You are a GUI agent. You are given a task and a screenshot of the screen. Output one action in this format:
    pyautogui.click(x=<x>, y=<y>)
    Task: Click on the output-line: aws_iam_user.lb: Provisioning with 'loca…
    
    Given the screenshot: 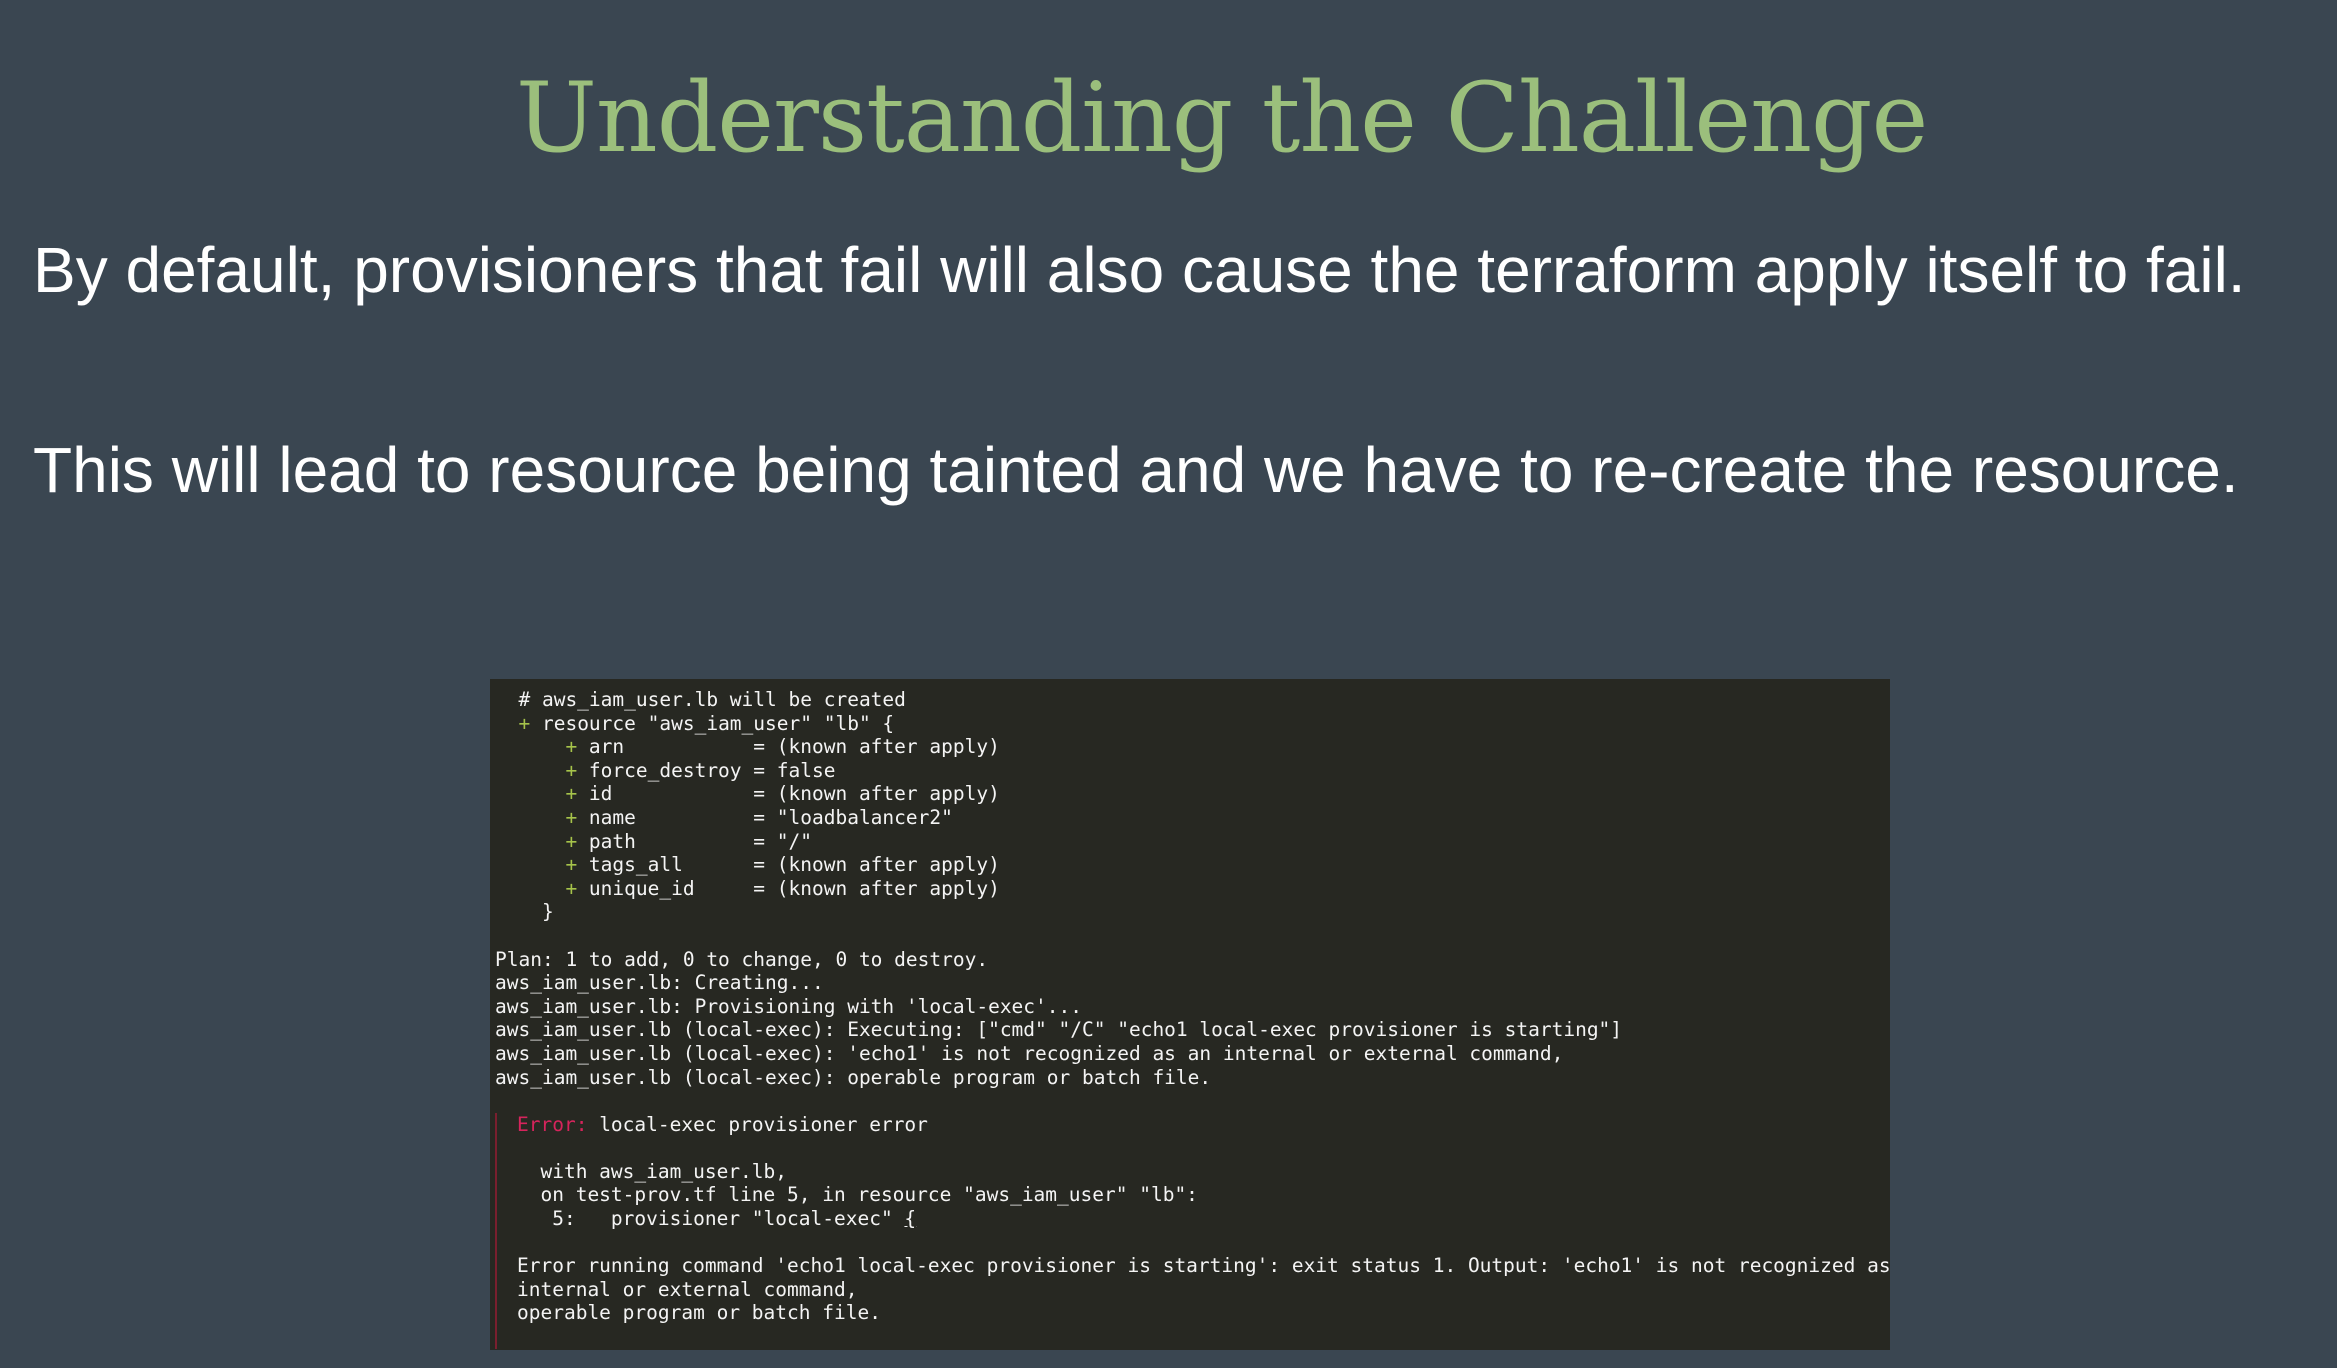 What is the action you would take?
    pyautogui.click(x=788, y=1006)
    